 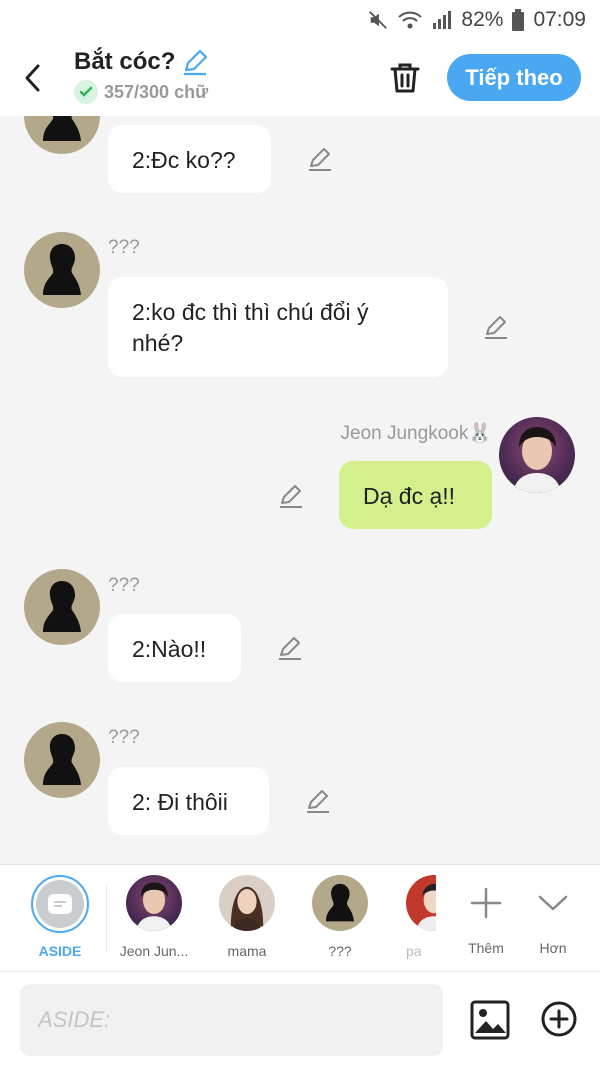 What do you see at coordinates (231, 1020) in the screenshot?
I see `message-input` at bounding box center [231, 1020].